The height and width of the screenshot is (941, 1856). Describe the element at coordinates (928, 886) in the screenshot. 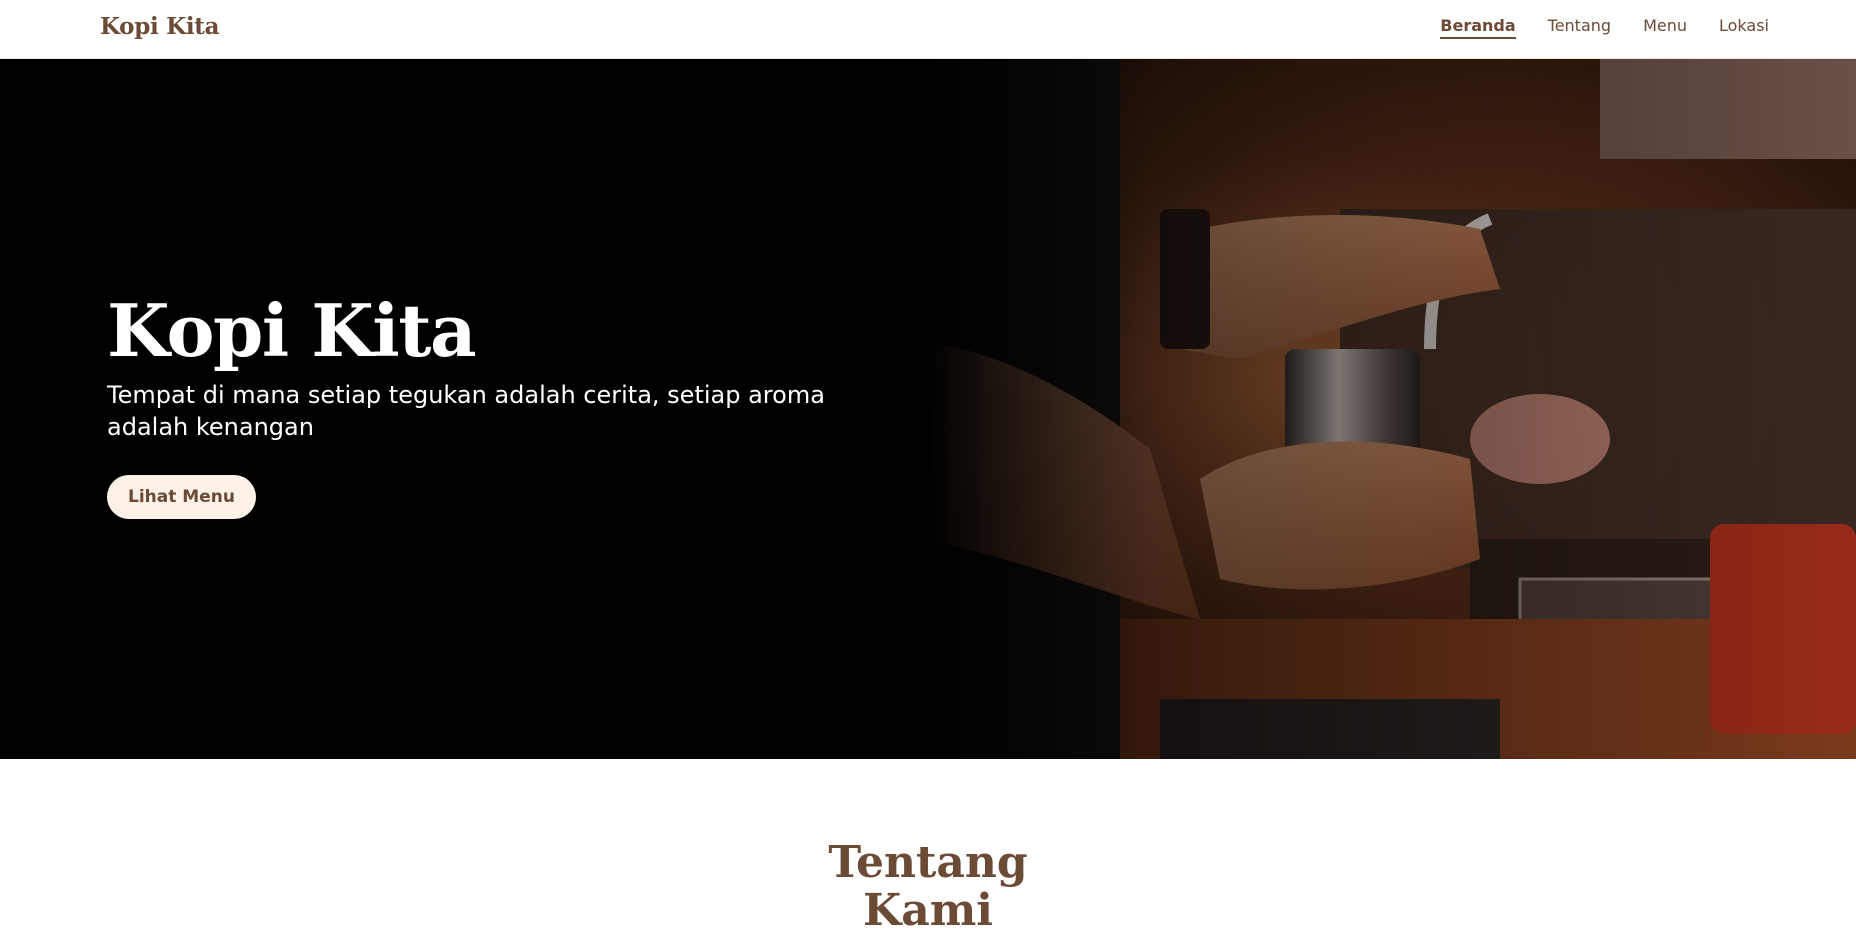

I see `about-heading: Tentang Kami` at that location.